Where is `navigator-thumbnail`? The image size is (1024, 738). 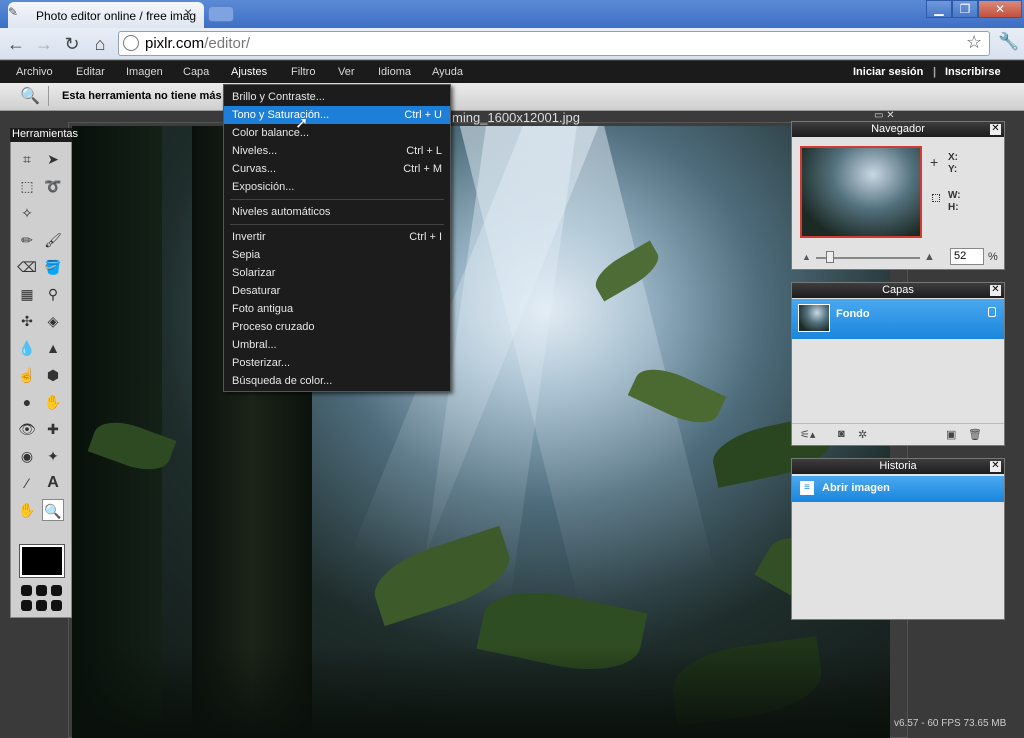
navigator-thumbnail is located at coordinates (861, 192).